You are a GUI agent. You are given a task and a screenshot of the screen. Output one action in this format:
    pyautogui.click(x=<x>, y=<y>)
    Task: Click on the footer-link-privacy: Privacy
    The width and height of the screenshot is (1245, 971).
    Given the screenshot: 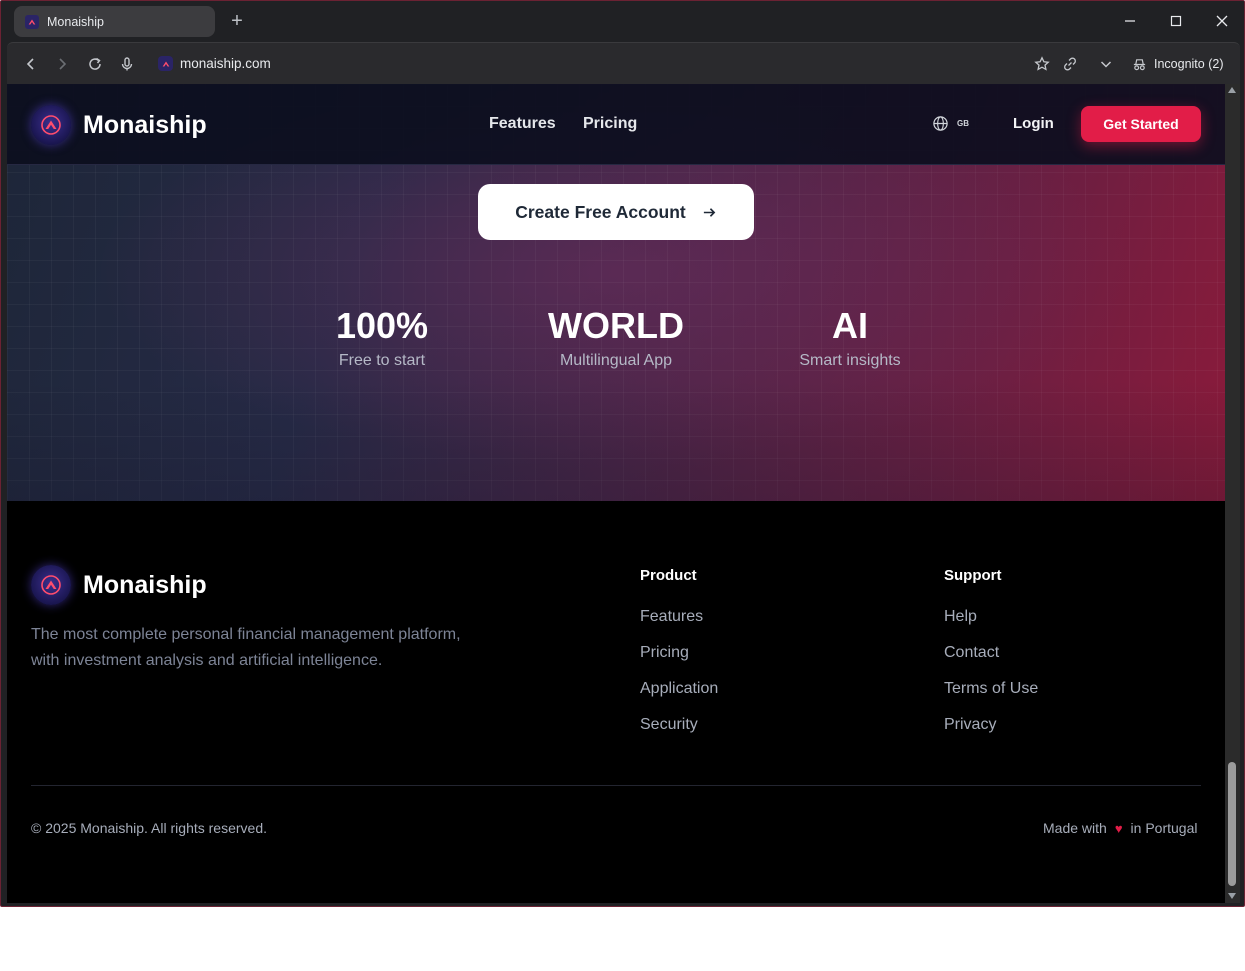 What is the action you would take?
    pyautogui.click(x=970, y=725)
    